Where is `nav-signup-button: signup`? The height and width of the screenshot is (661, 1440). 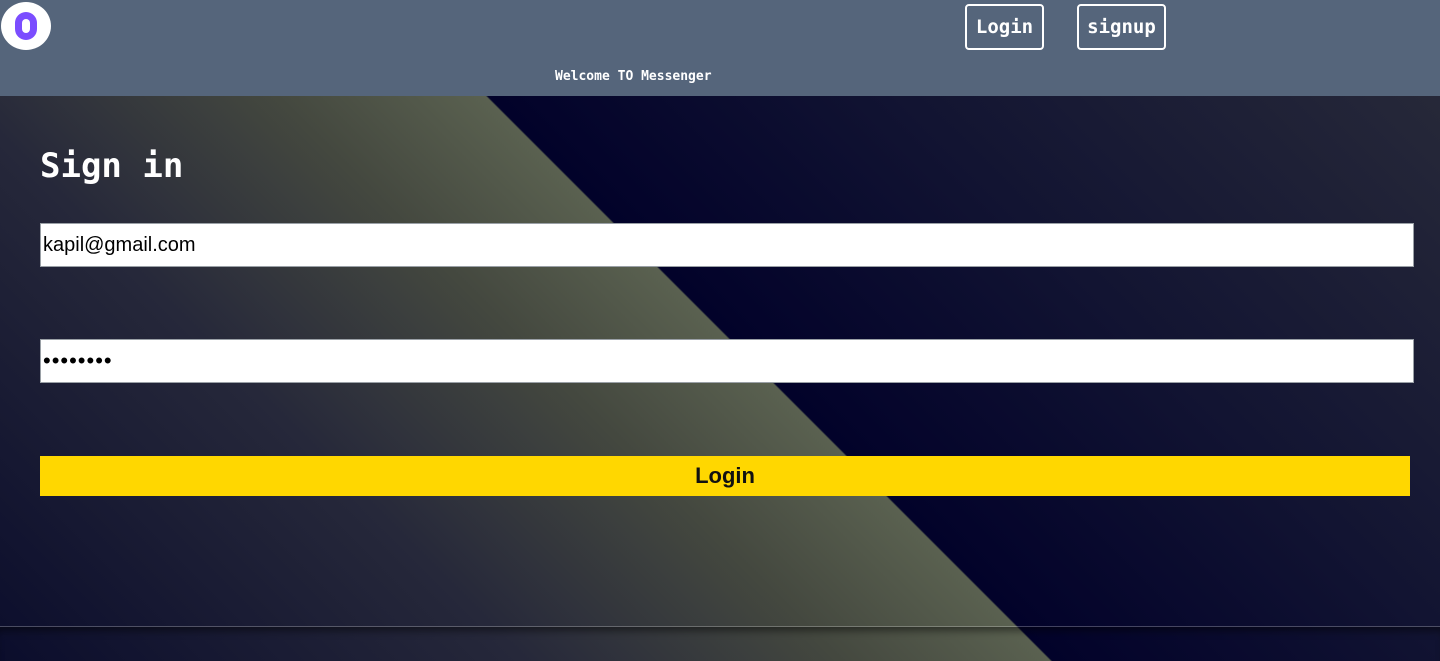
nav-signup-button: signup is located at coordinates (1121, 27).